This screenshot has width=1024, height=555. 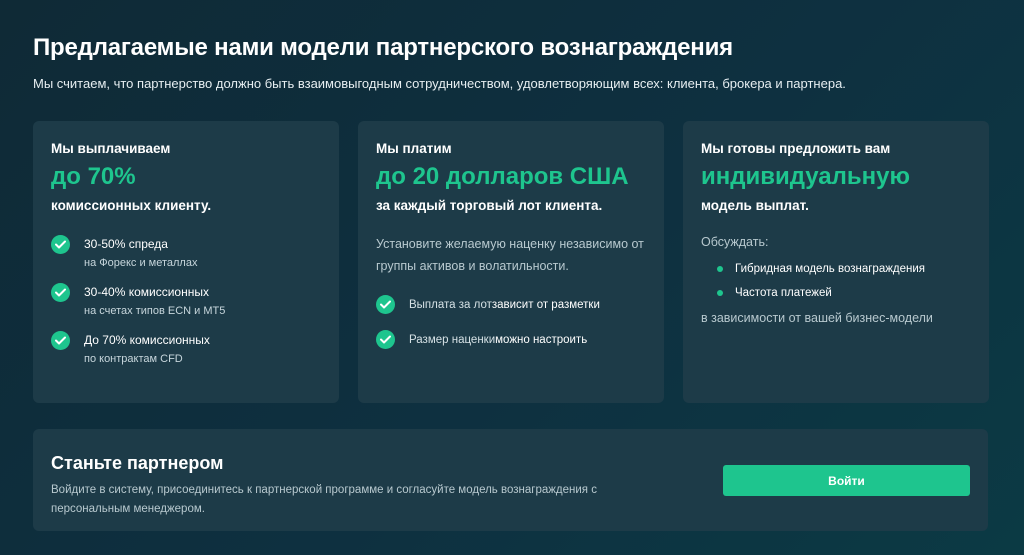 I want to click on card-highlight: до 70%, so click(x=93, y=176).